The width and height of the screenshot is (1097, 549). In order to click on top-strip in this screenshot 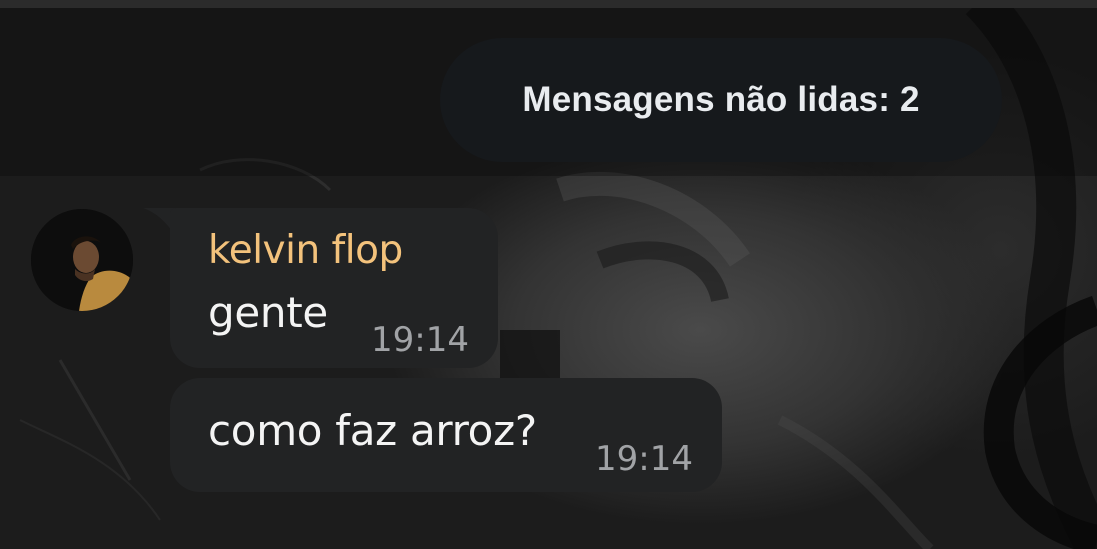, I will do `click(548, 4)`.